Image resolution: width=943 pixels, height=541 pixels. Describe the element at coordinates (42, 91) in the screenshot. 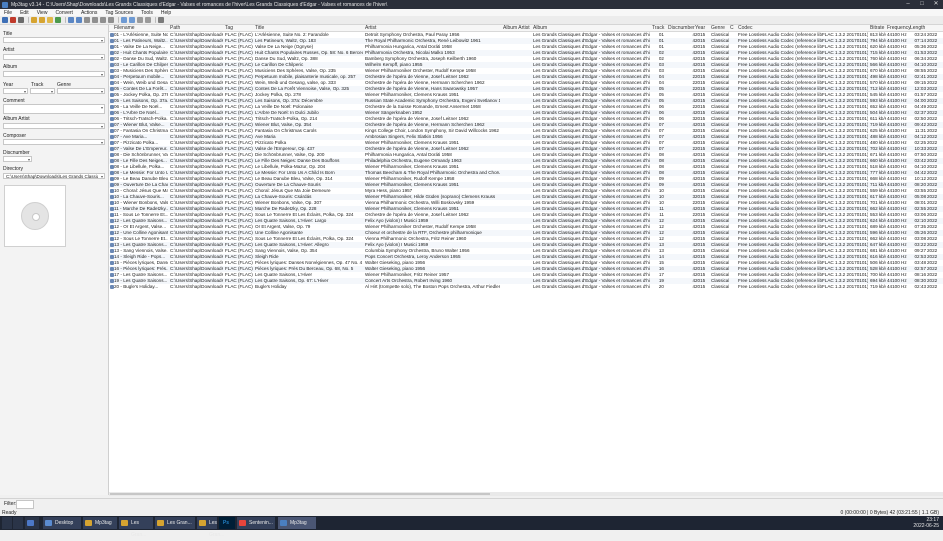

I see `track-field: ▾` at that location.